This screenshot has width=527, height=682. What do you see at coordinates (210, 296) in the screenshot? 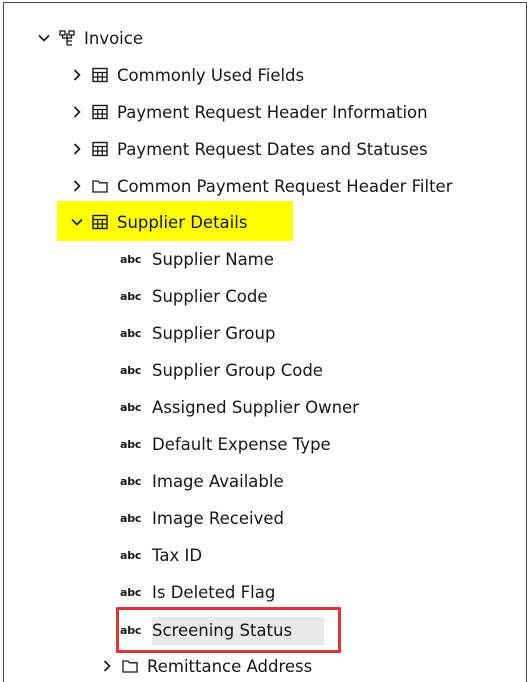
I see `field-label: Supplier Code` at bounding box center [210, 296].